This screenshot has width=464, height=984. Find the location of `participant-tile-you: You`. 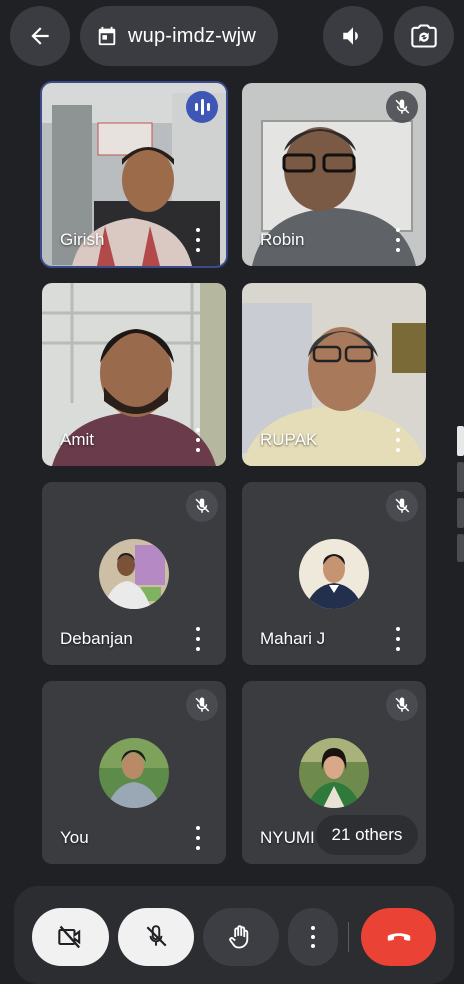

participant-tile-you: You is located at coordinates (134, 772).